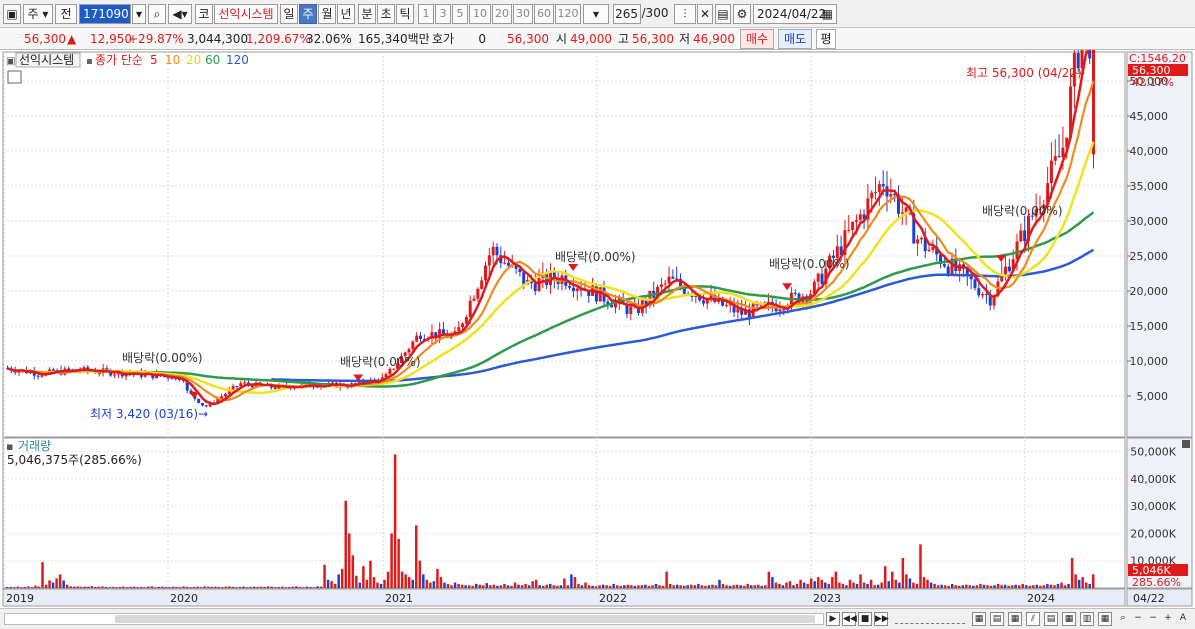 The width and height of the screenshot is (1195, 629). Describe the element at coordinates (1153, 452) in the screenshot. I see `volume-tick-label: 50,000K` at that location.